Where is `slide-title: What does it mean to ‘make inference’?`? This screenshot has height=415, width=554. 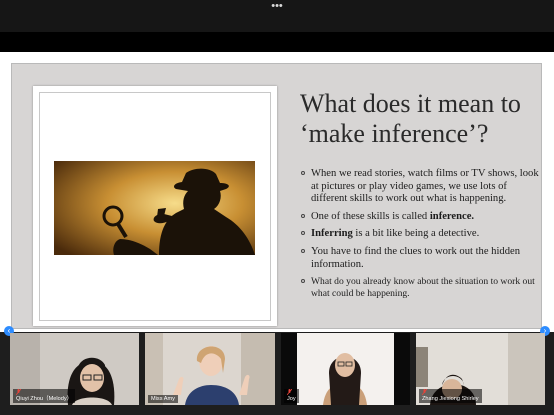 slide-title: What does it mean to ‘make inference’? is located at coordinates (410, 118).